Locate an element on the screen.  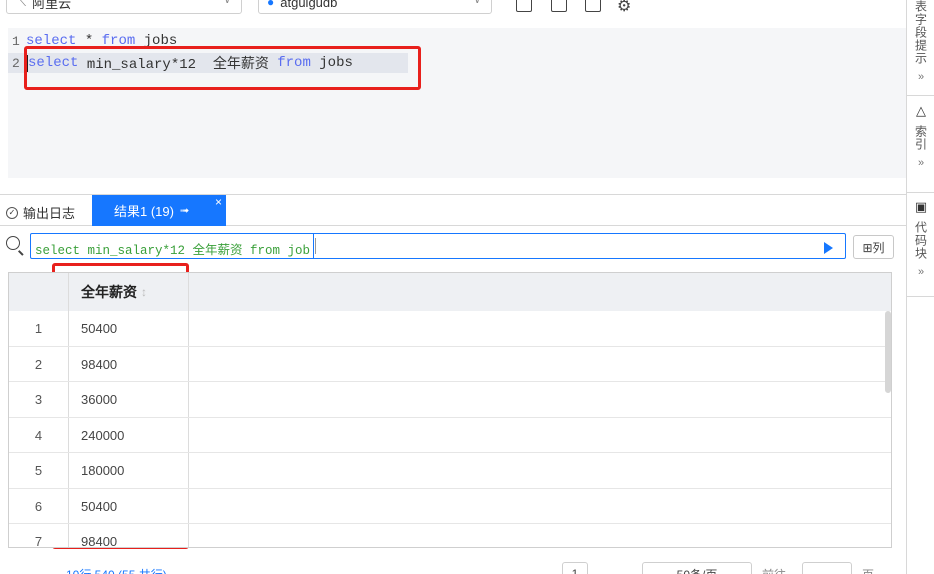
row-number: 3 is located at coordinates (39, 399).